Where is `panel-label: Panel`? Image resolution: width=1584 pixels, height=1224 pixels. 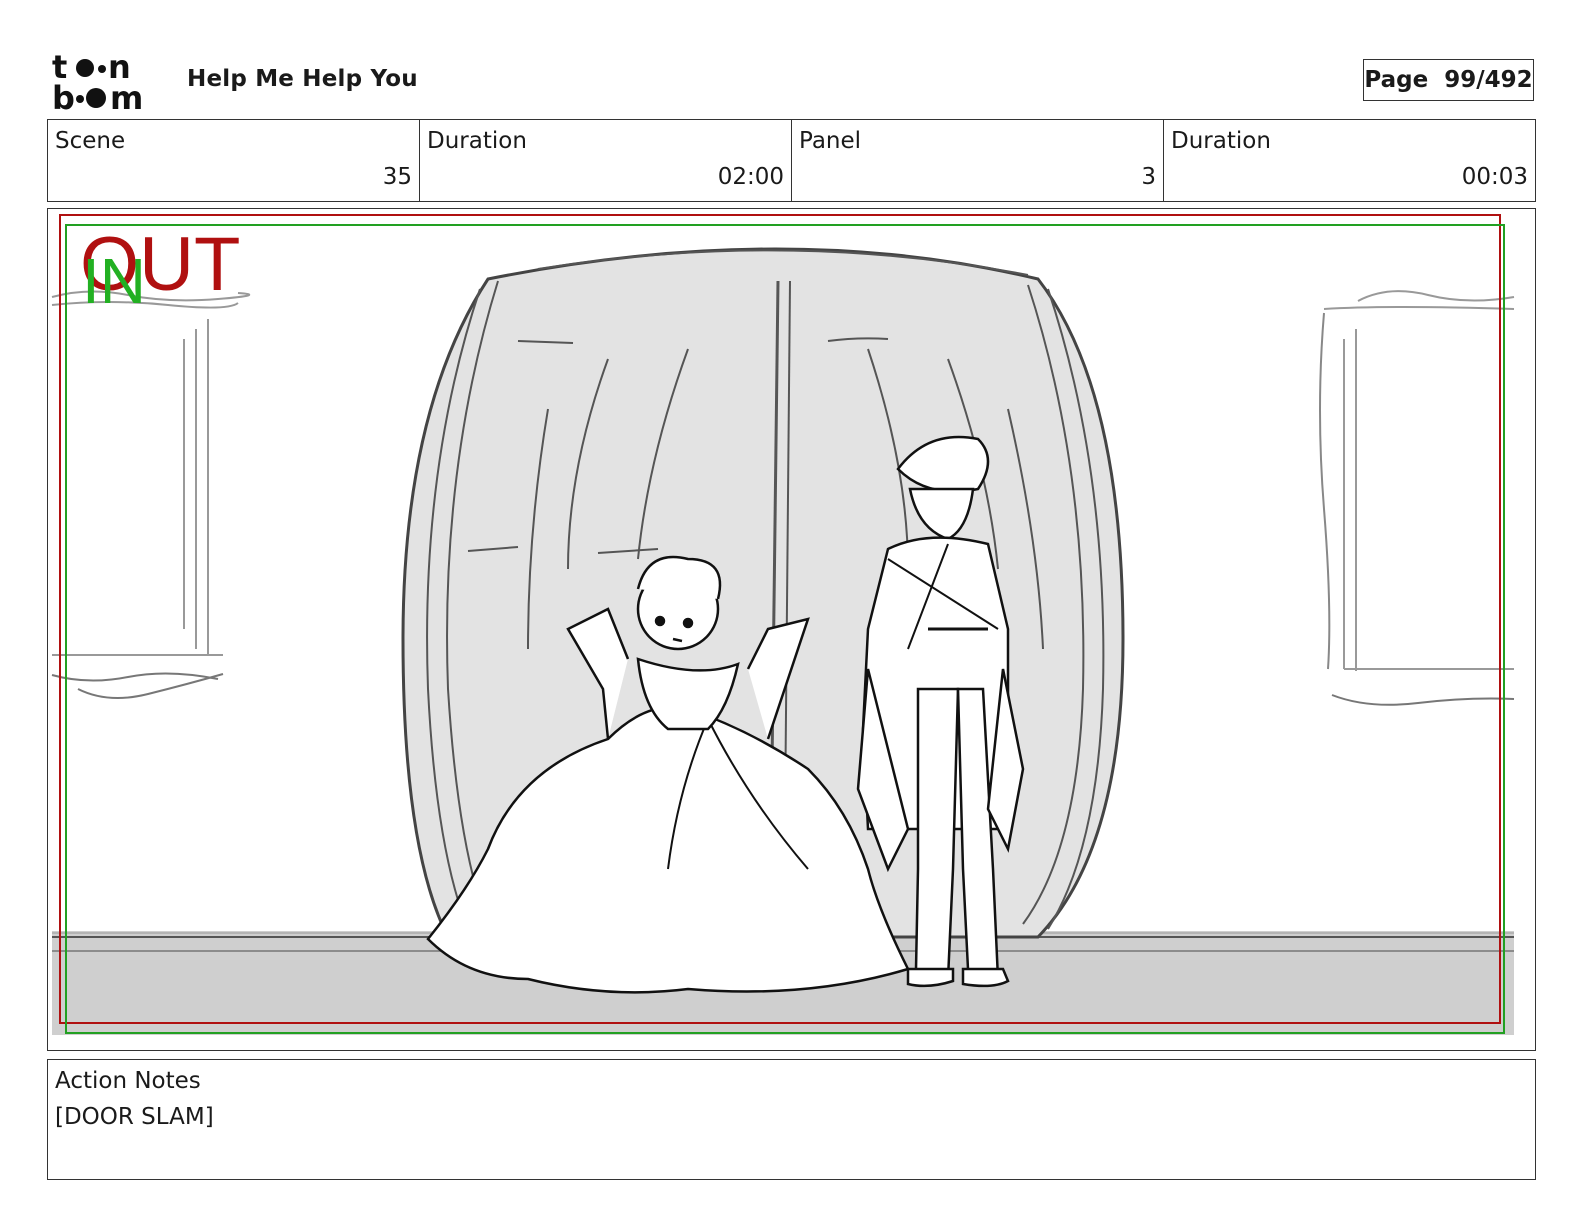
panel-label: Panel is located at coordinates (830, 141).